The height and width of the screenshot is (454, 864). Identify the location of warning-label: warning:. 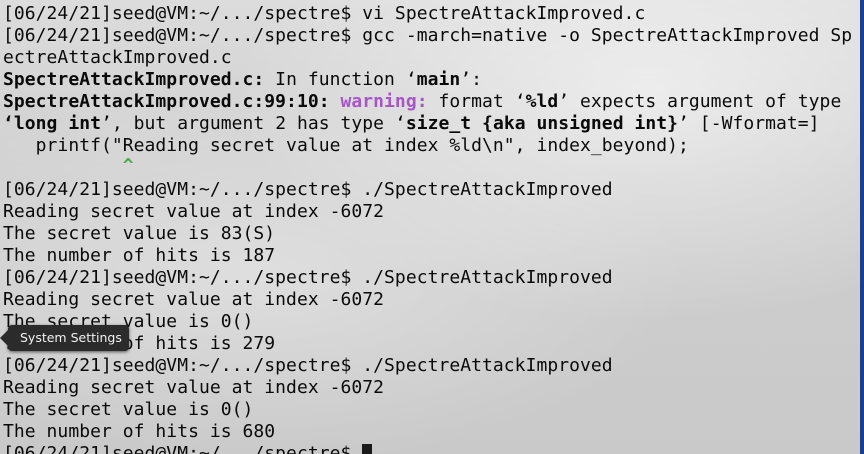
(384, 101).